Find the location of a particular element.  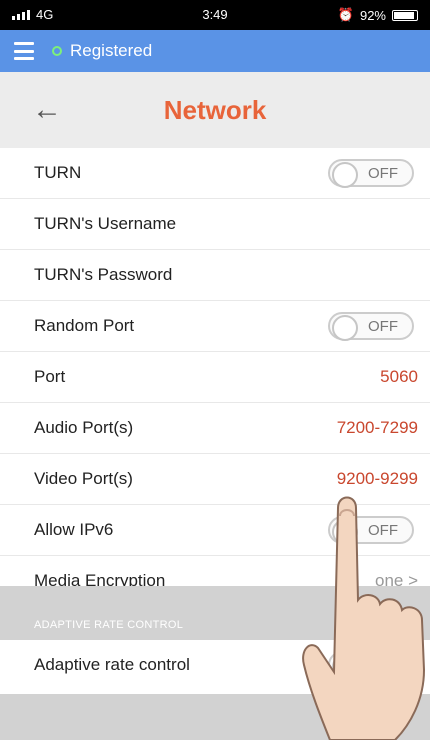

turn-toggle: OFF is located at coordinates (371, 173).